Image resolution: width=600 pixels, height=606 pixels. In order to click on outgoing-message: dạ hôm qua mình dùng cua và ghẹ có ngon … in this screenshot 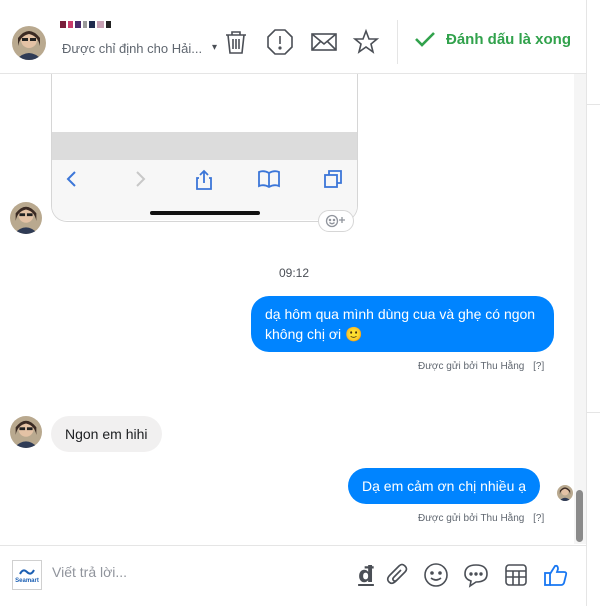, I will do `click(402, 324)`.